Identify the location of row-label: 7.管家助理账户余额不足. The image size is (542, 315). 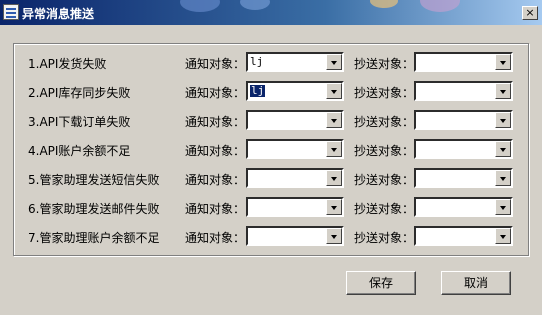
(94, 238).